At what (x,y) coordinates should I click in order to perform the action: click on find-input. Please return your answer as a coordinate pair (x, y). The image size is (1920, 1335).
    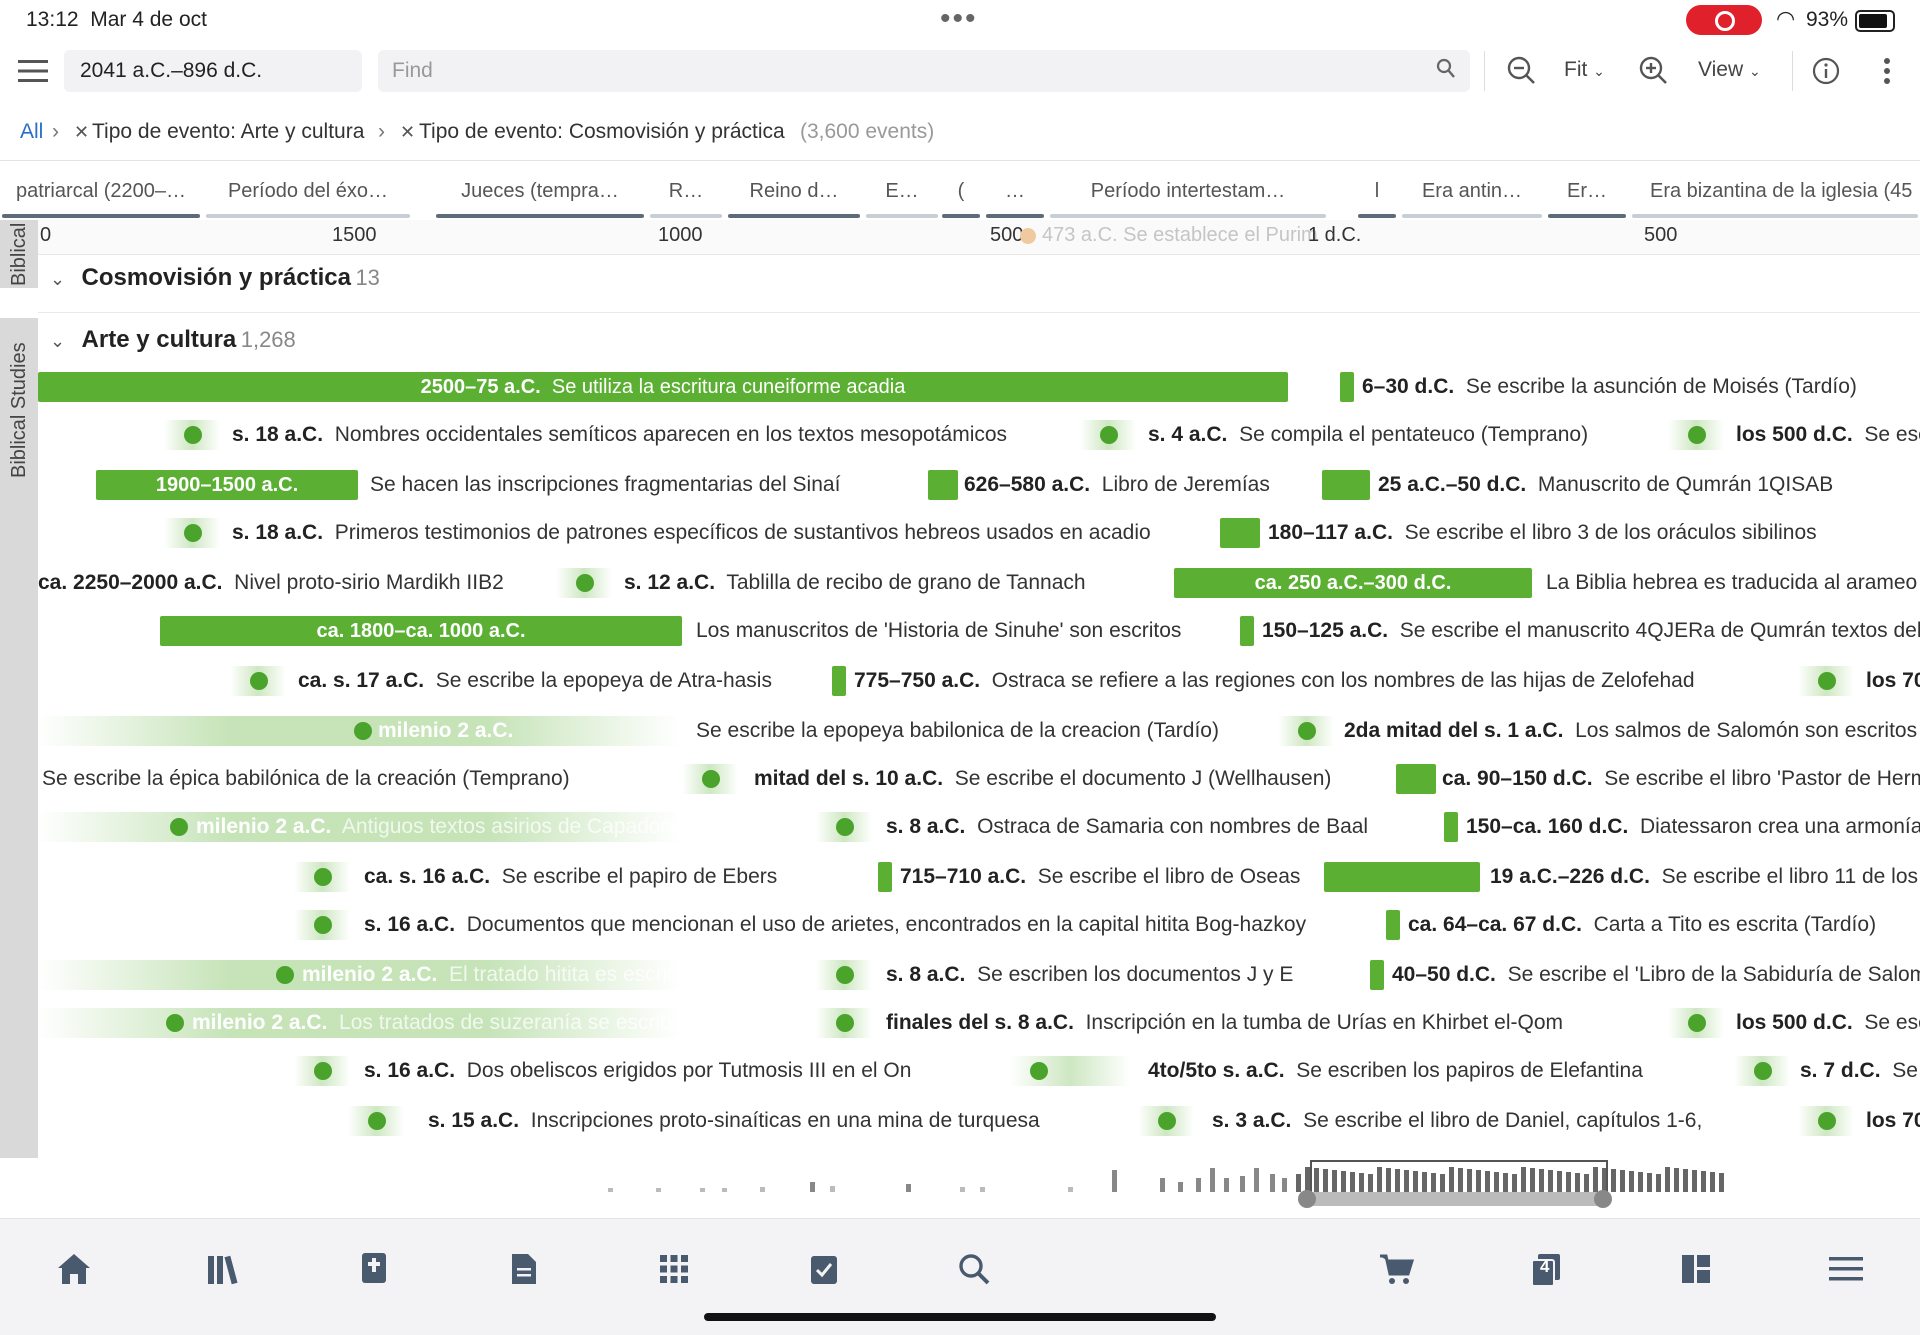
    Looking at the image, I should click on (886, 71).